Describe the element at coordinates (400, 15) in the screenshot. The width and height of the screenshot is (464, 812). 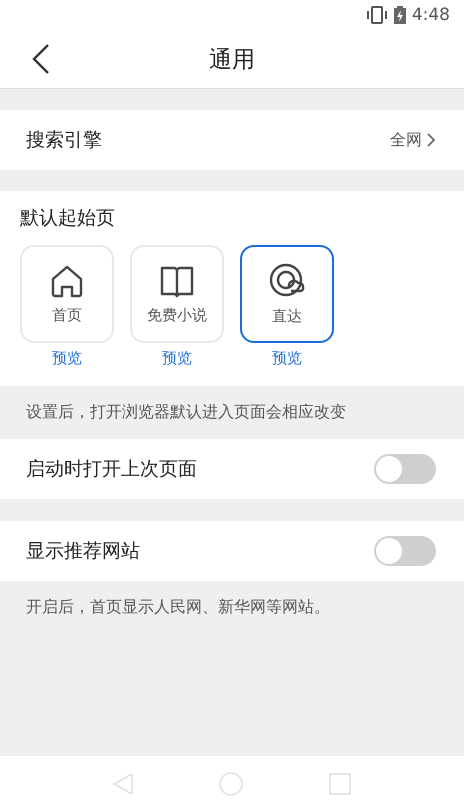
I see `battery-charging-icon` at that location.